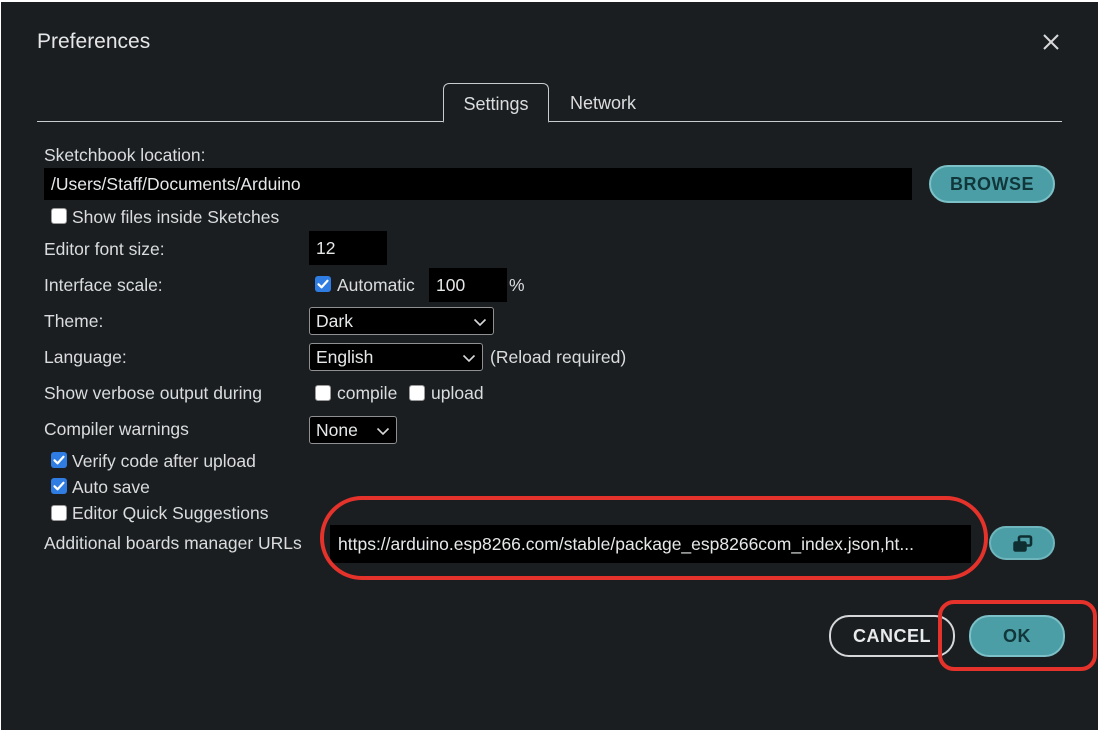 The image size is (1100, 732). I want to click on verify-code-label: Verify code after upload, so click(164, 461).